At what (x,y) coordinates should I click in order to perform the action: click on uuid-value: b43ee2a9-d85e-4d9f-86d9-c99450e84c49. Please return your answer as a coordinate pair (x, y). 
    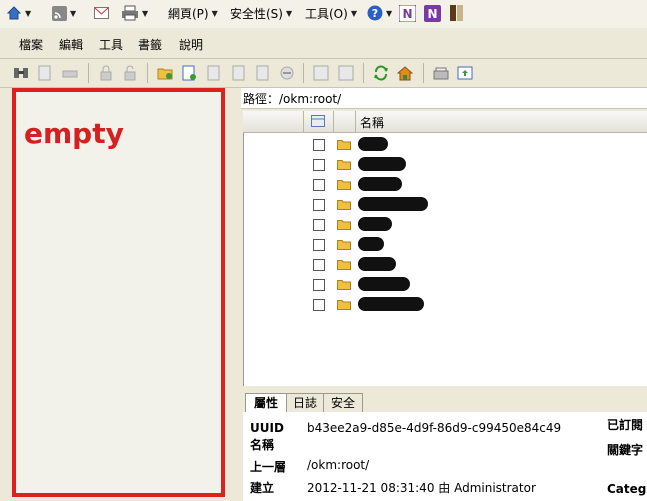
    Looking at the image, I should click on (434, 428).